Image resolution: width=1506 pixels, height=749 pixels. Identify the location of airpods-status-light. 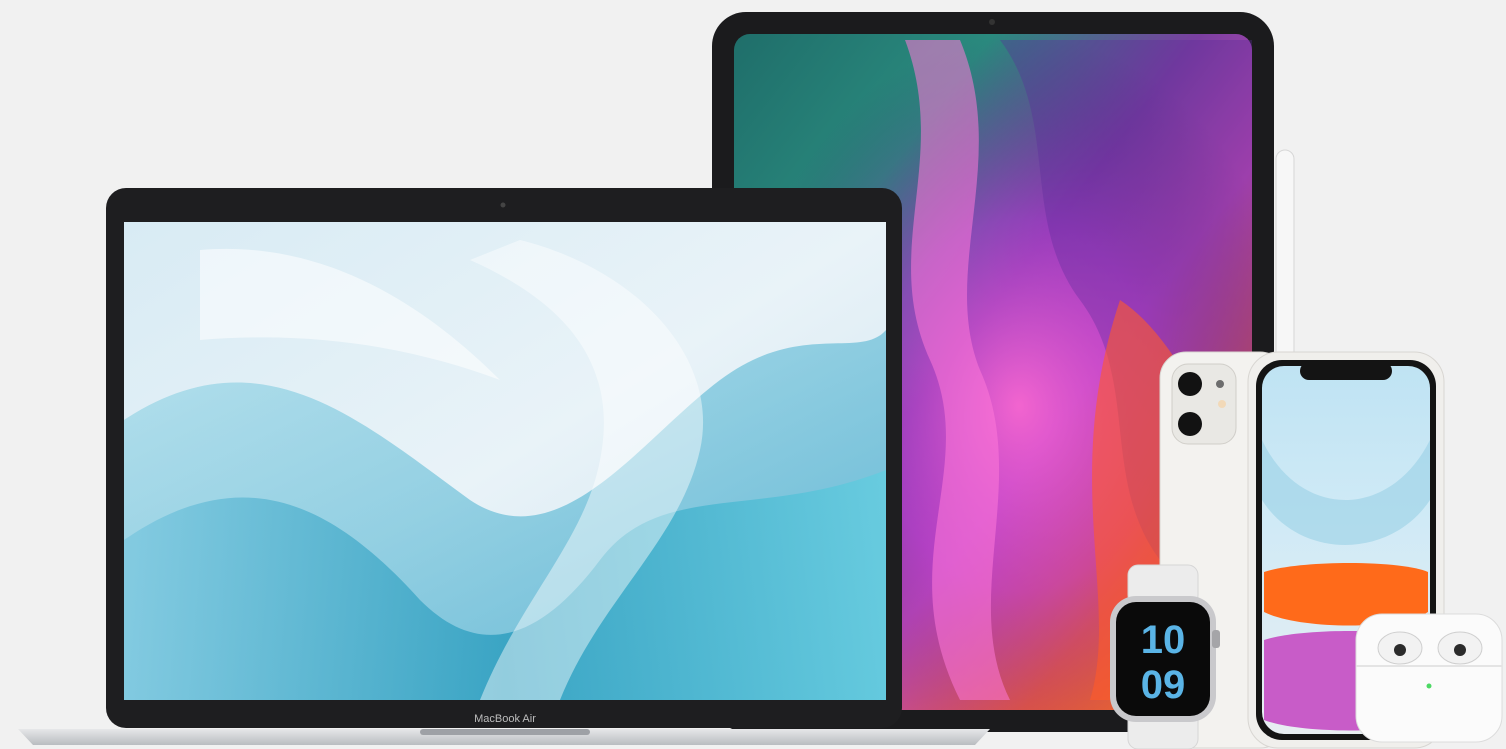
(1429, 686).